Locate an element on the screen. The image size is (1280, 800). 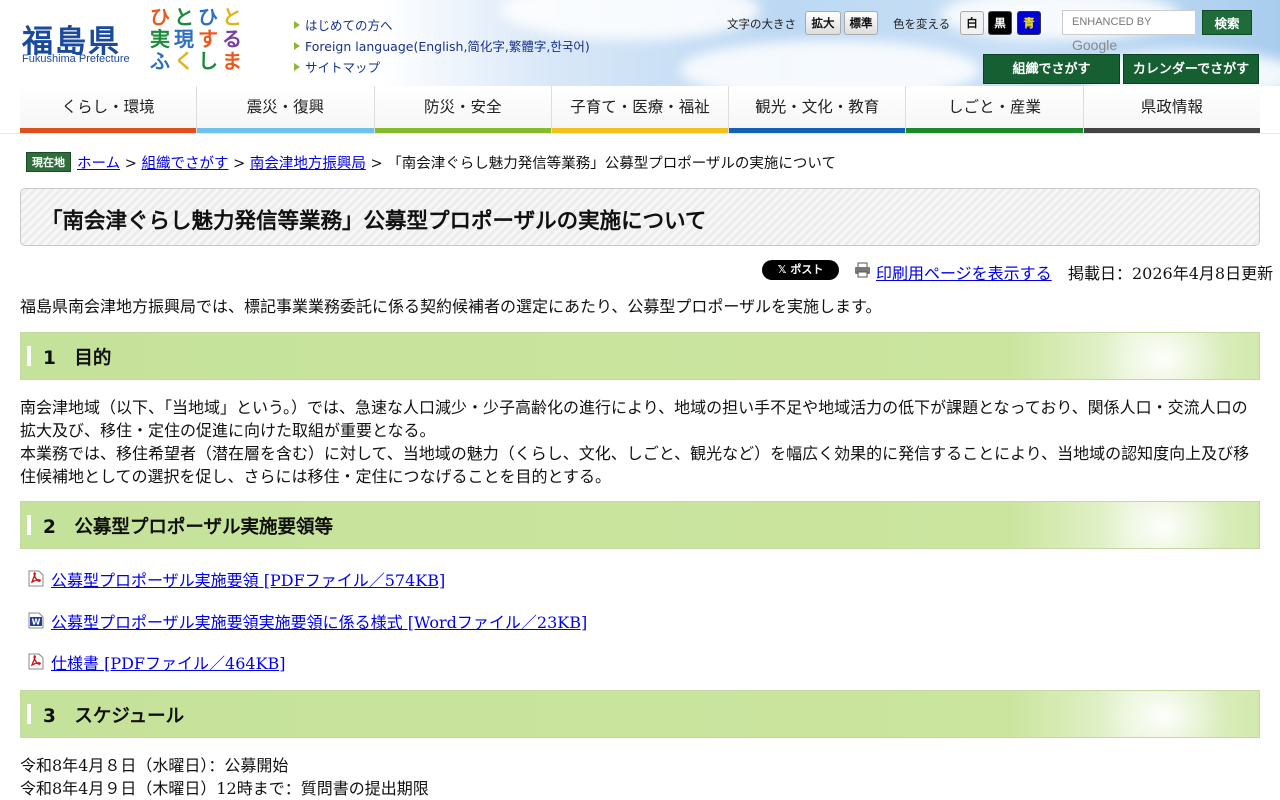
nav-label: 観光・文化・教育 is located at coordinates (817, 107).